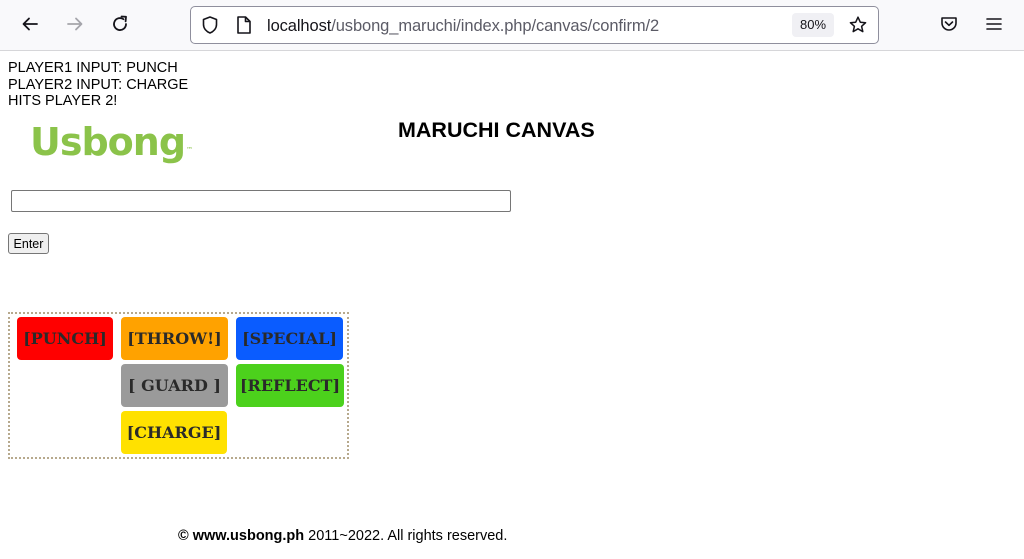  I want to click on forward-arrow-icon, so click(75, 24).